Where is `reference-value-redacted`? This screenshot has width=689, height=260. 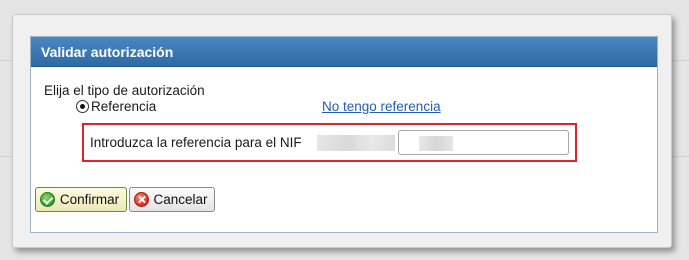
reference-value-redacted is located at coordinates (436, 143).